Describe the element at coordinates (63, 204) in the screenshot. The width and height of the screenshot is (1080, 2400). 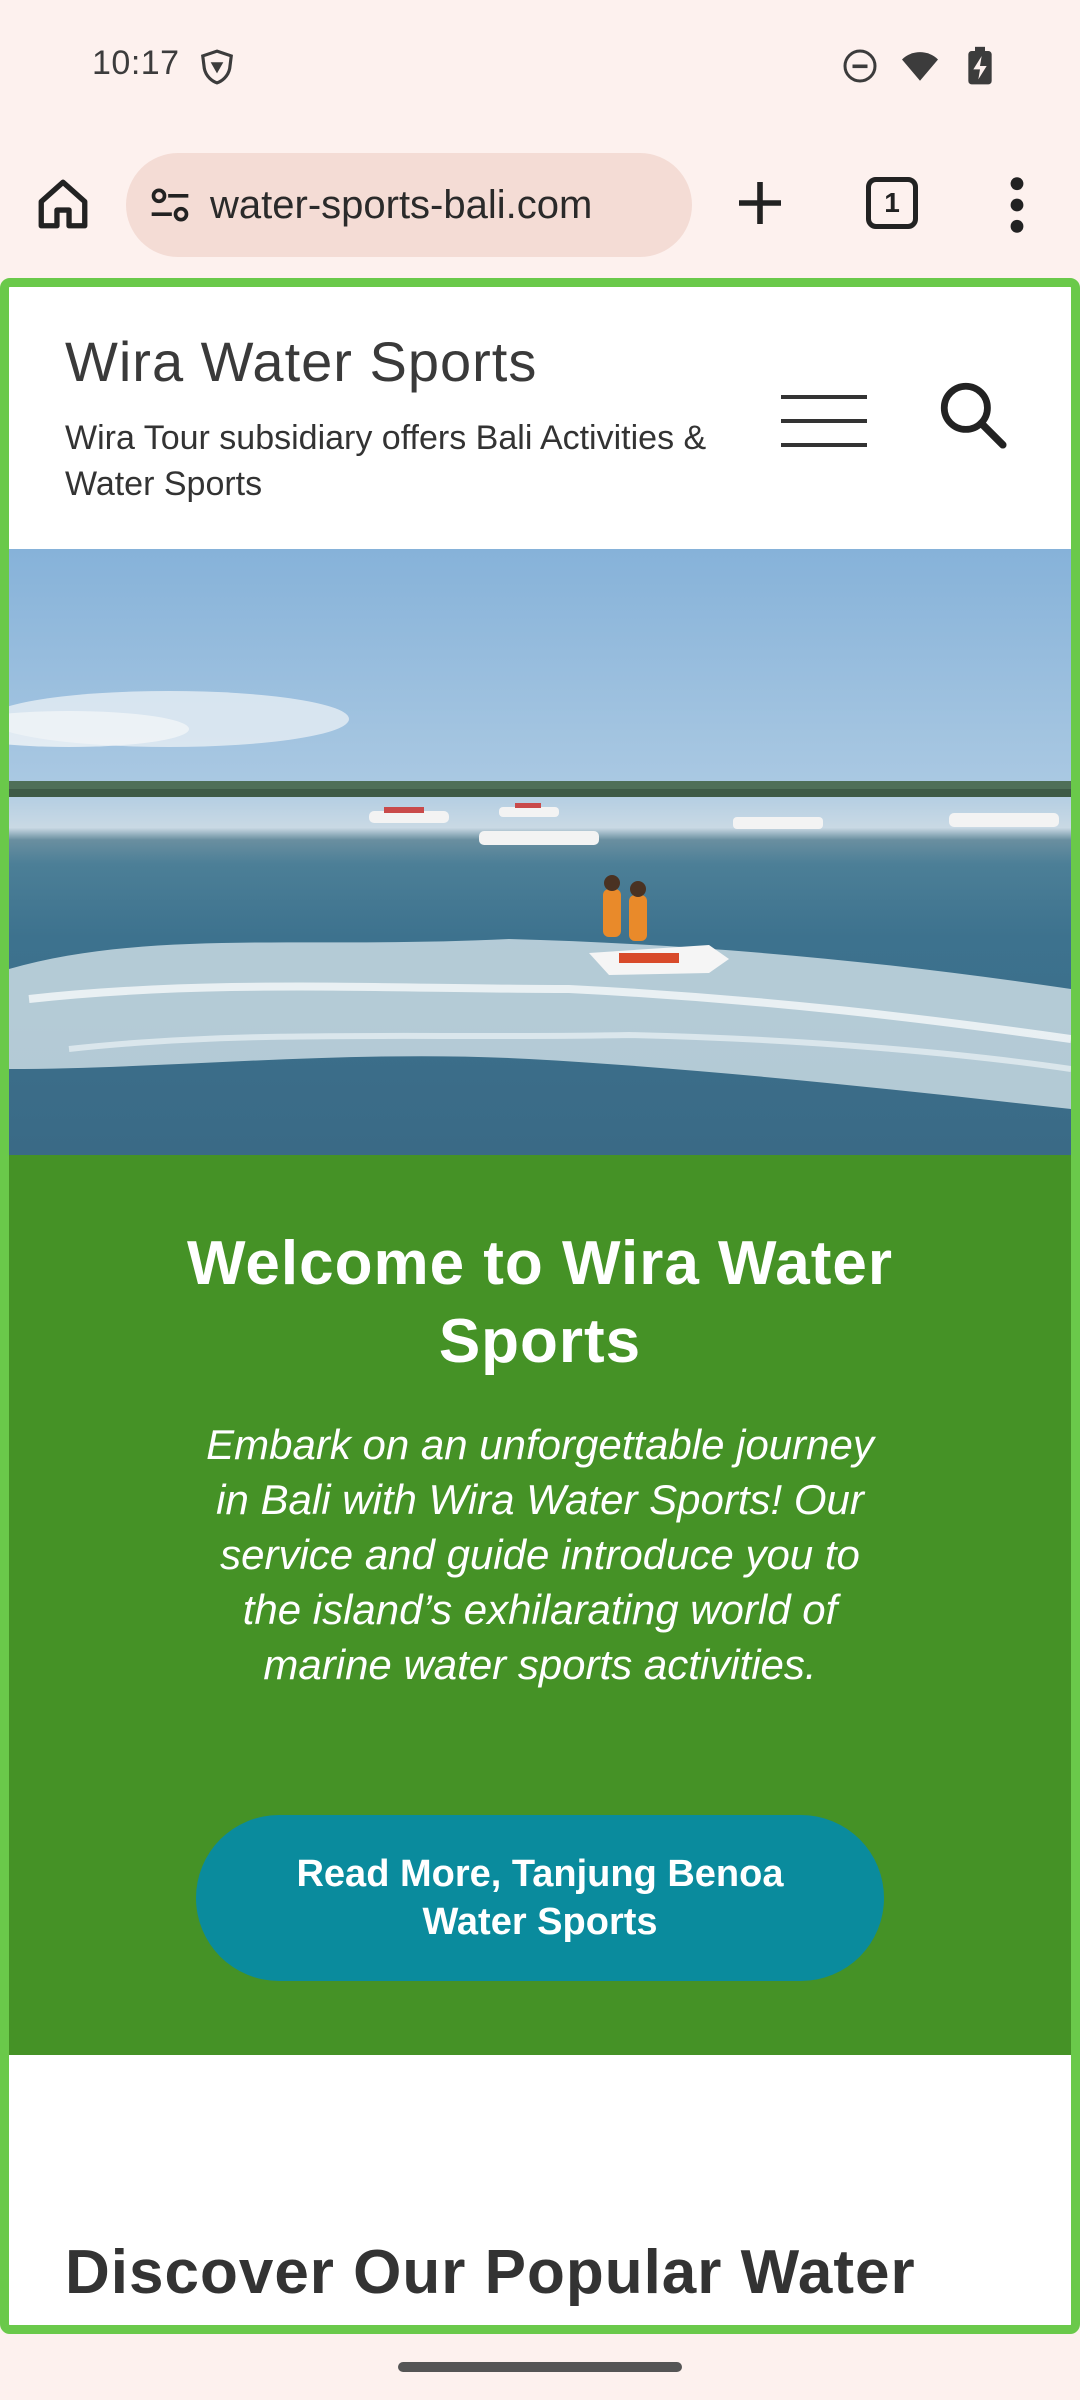
I see `home-icon` at that location.